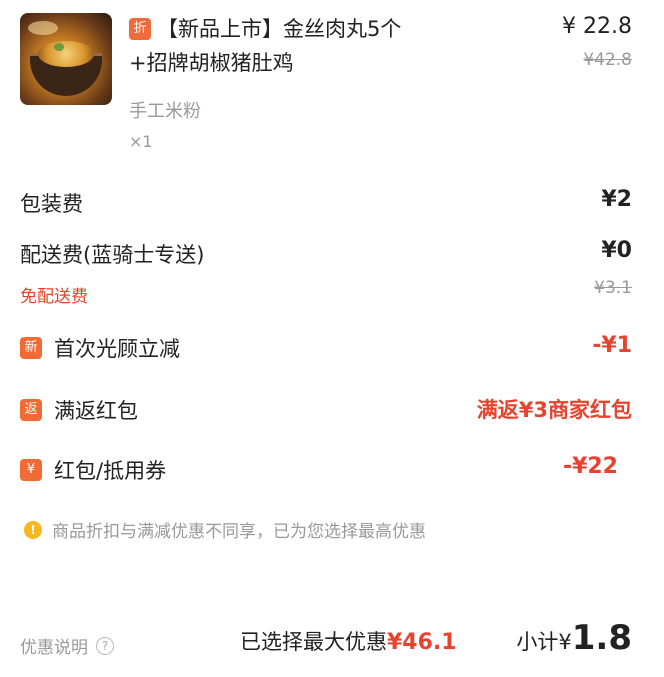  I want to click on delivery-fee-label: 配送费(蓝骑士专送), so click(112, 255).